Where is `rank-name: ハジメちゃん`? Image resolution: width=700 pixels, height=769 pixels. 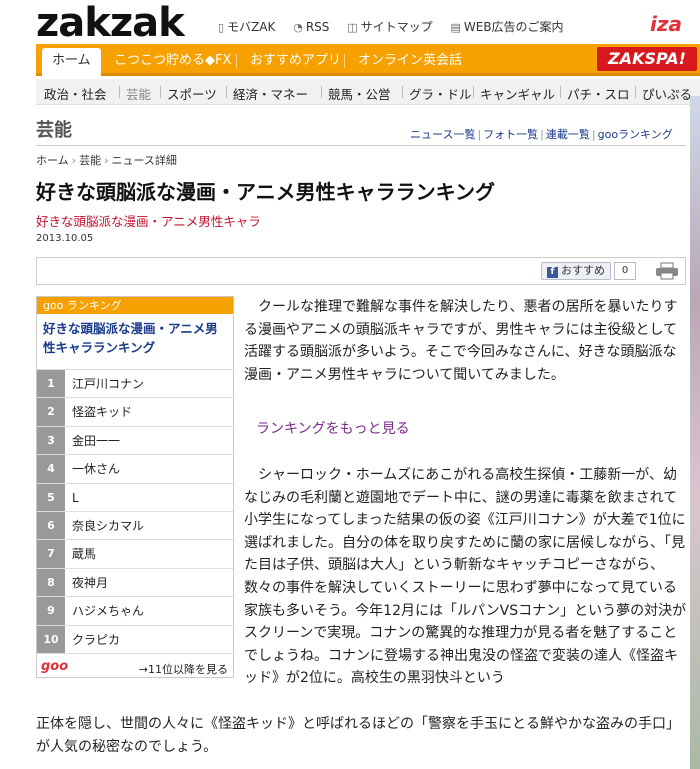
rank-name: ハジメちゃん is located at coordinates (108, 611).